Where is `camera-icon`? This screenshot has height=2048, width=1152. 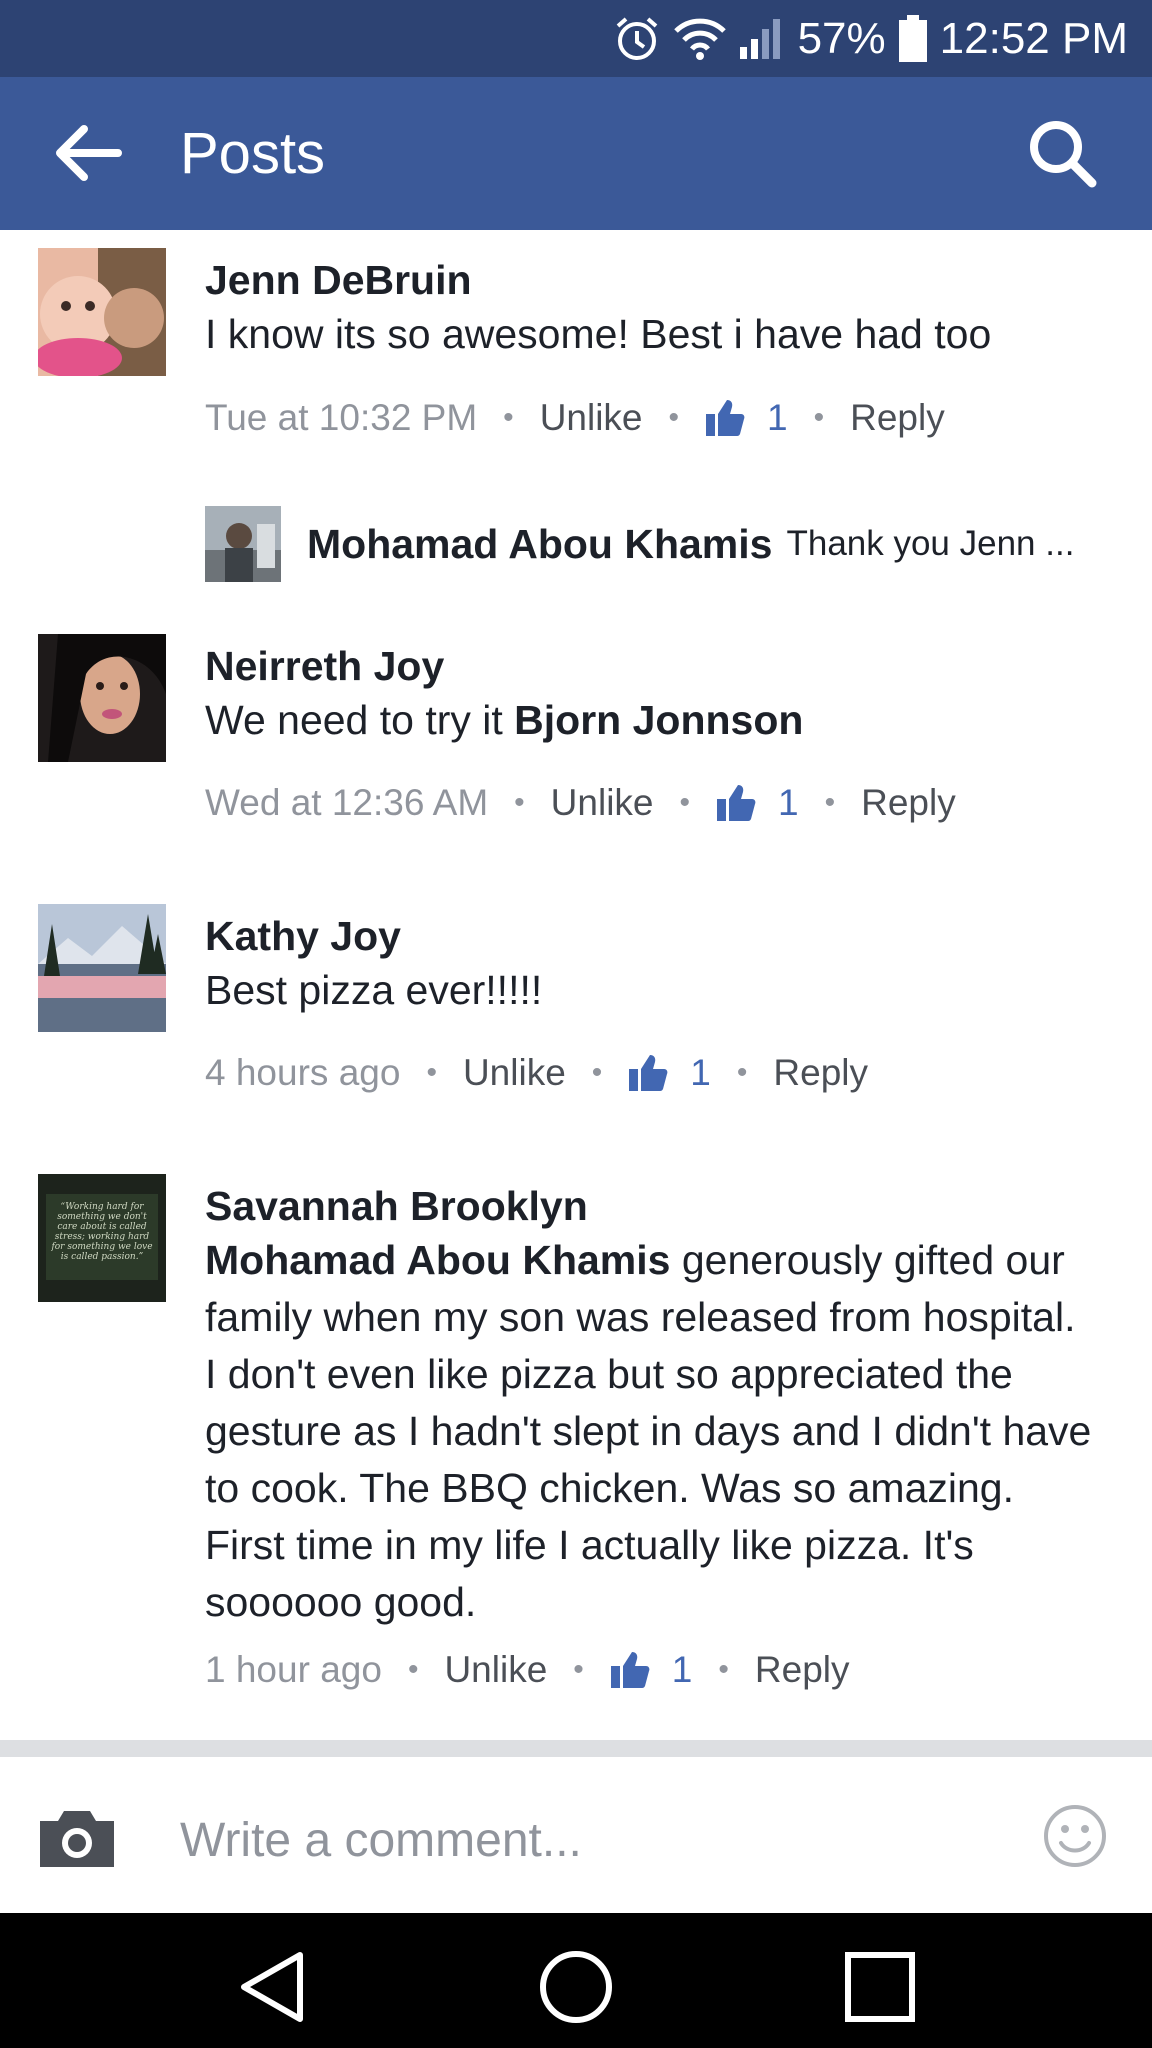
camera-icon is located at coordinates (77, 1839).